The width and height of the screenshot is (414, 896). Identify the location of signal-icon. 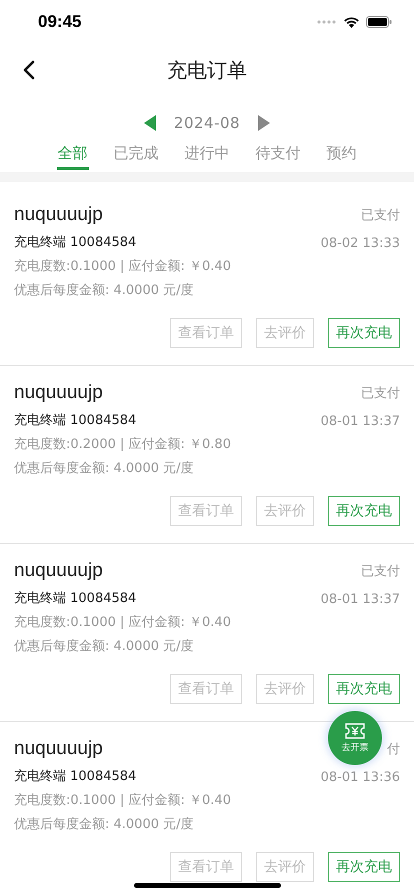
(327, 22).